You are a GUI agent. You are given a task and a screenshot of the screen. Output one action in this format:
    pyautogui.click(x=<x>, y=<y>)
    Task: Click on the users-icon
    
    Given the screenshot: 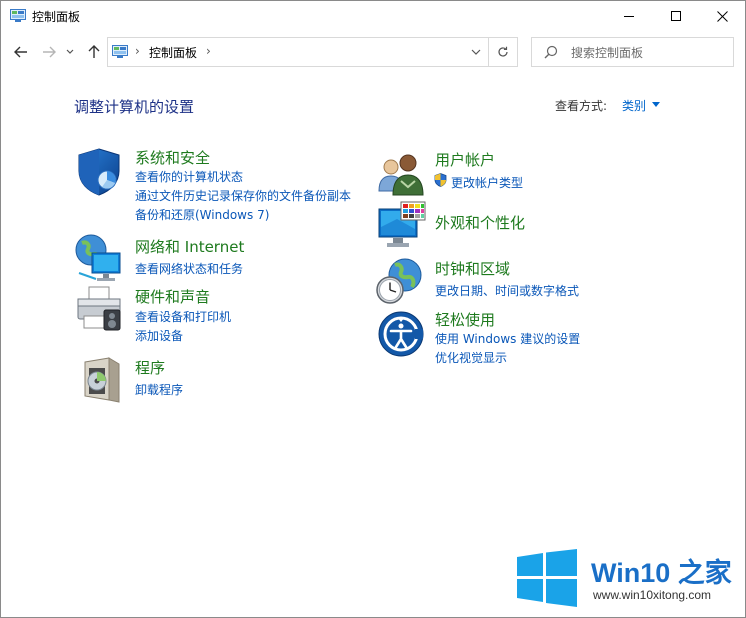 What is the action you would take?
    pyautogui.click(x=402, y=176)
    